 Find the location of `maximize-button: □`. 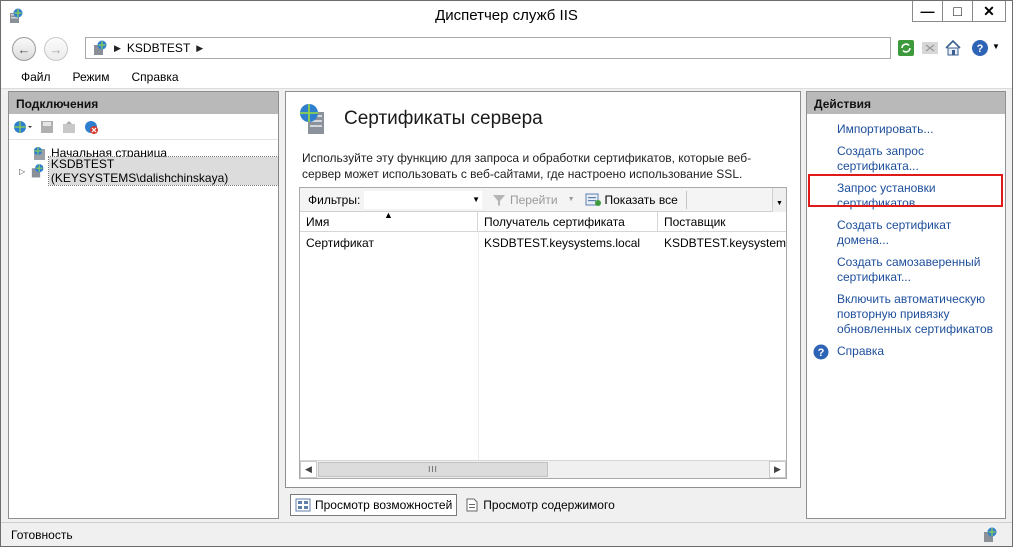

maximize-button: □ is located at coordinates (958, 11).